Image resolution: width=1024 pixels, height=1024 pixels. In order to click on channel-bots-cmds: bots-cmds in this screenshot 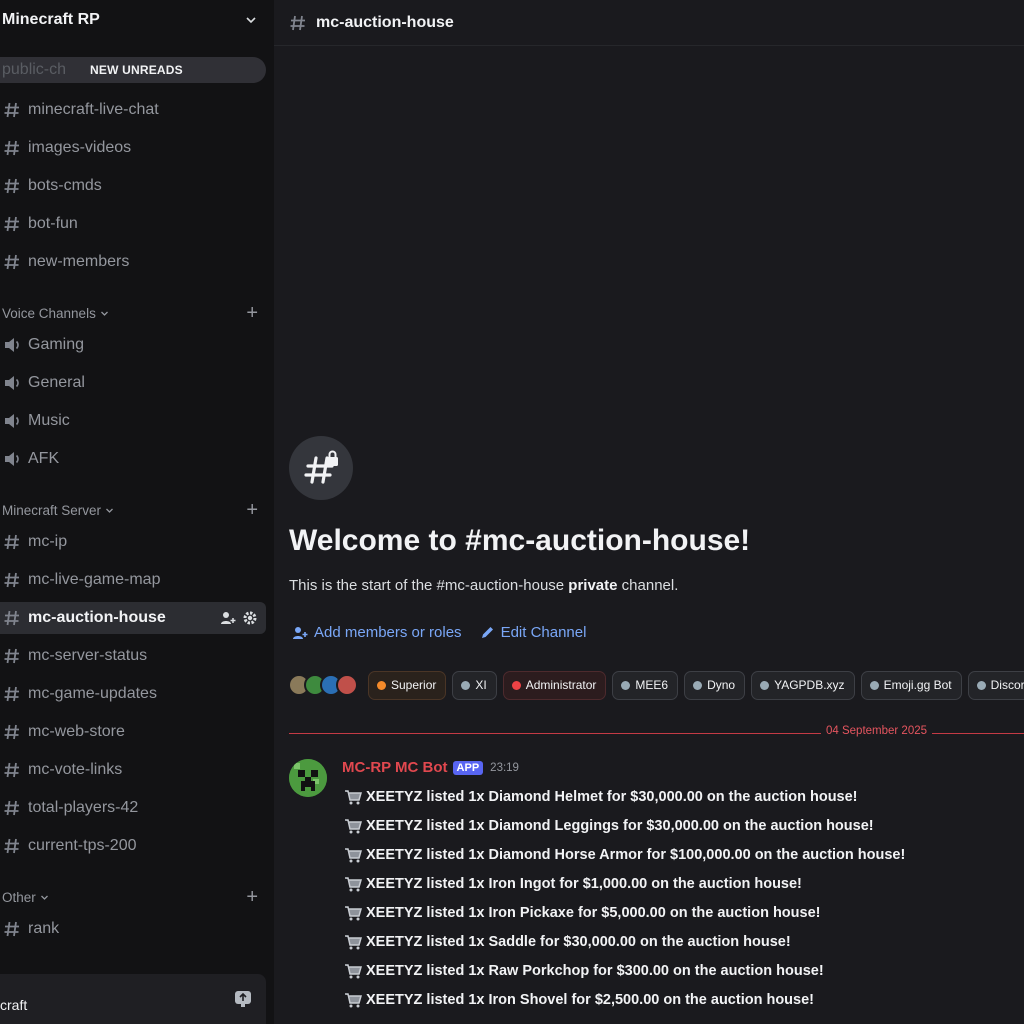, I will do `click(133, 186)`.